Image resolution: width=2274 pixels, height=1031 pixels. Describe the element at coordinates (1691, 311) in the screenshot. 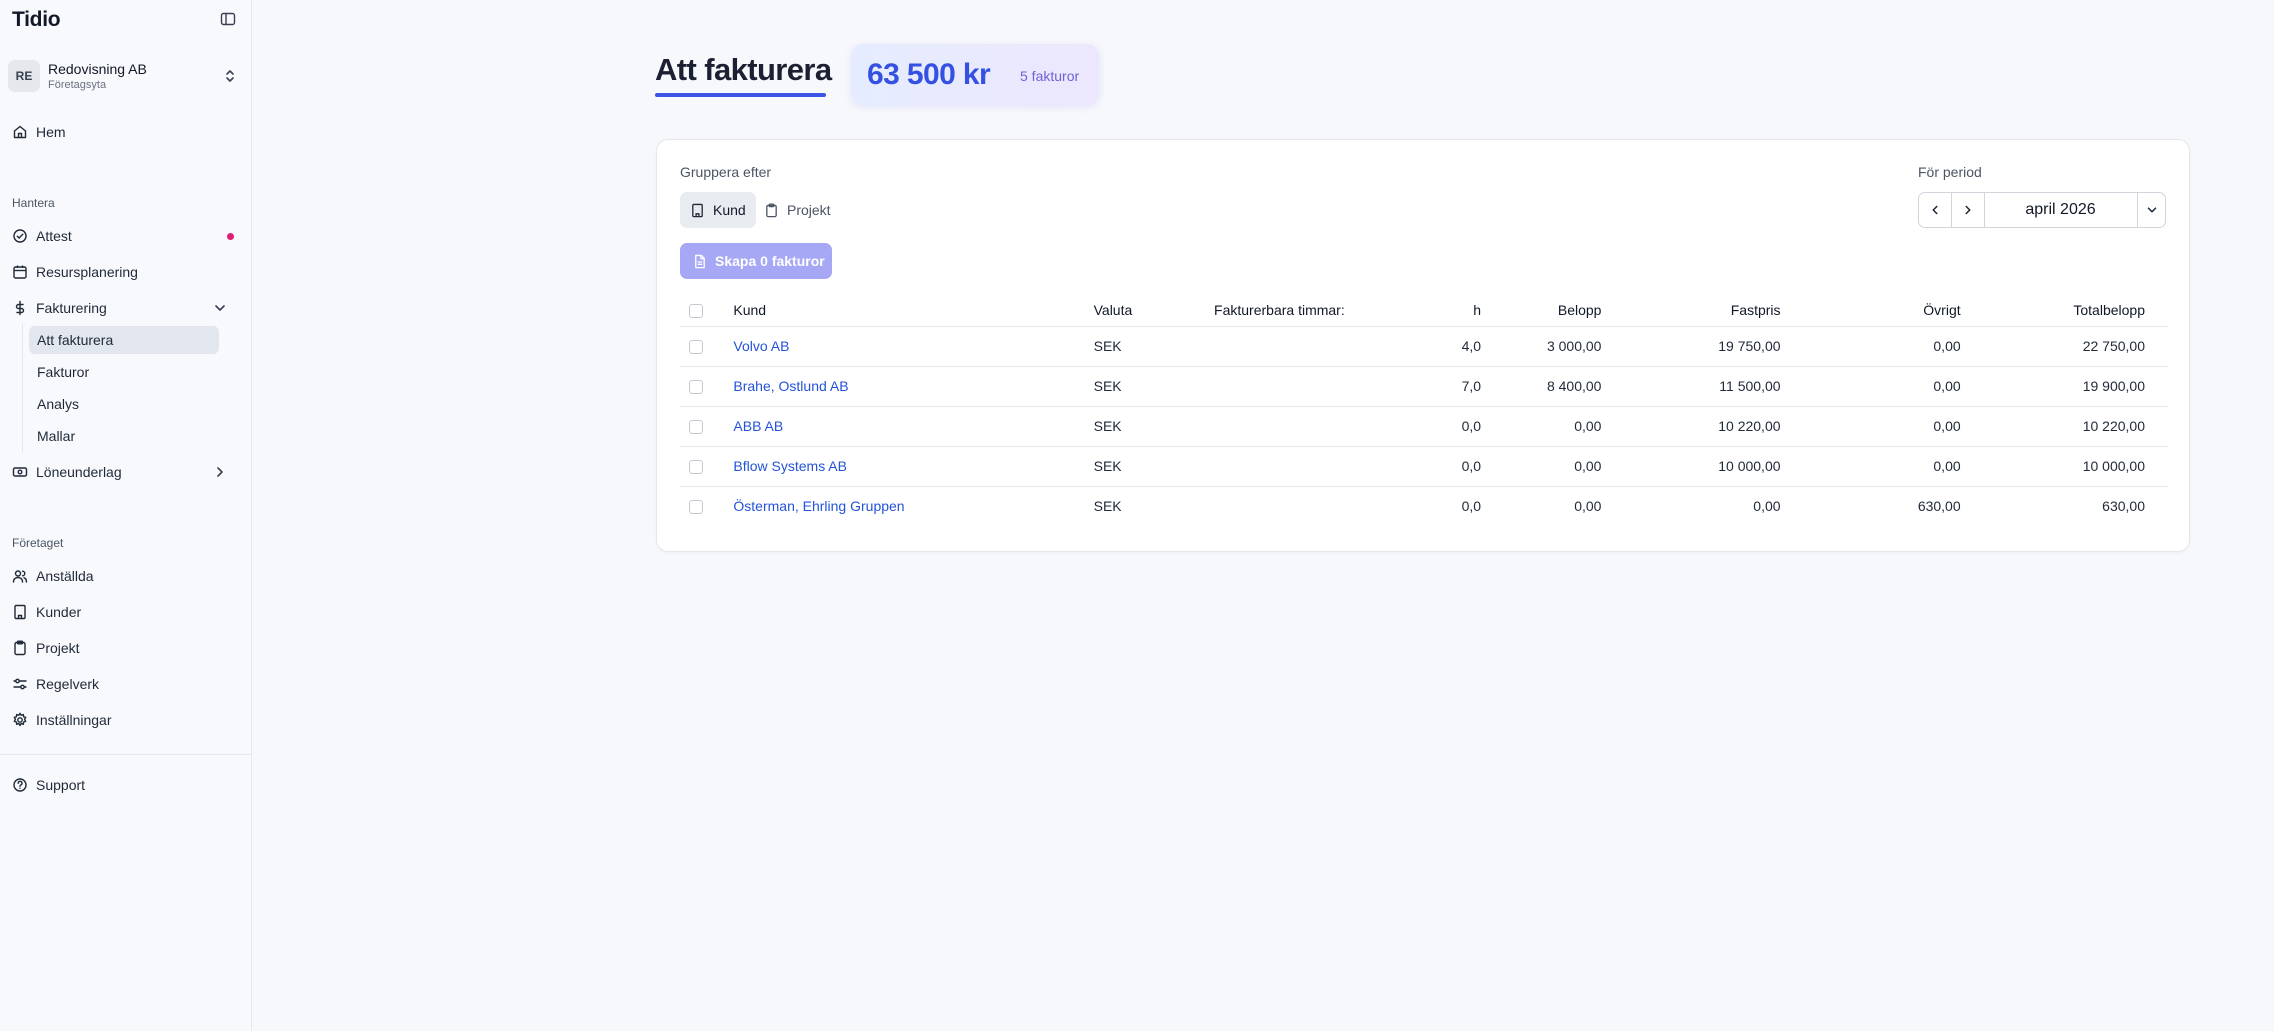

I see `column-header-fixed-price: Fastpris` at that location.